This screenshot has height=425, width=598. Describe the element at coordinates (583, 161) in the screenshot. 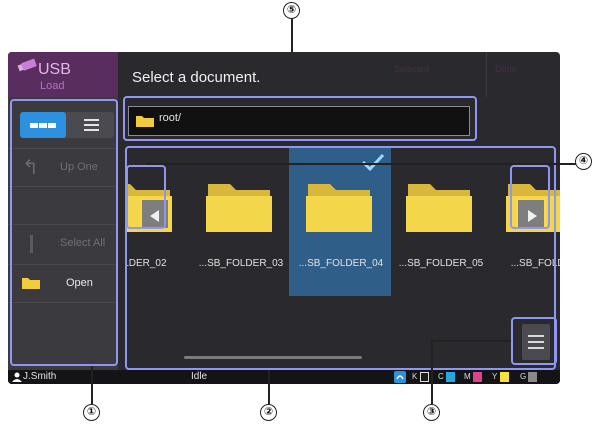

I see `callout-4: ④` at that location.